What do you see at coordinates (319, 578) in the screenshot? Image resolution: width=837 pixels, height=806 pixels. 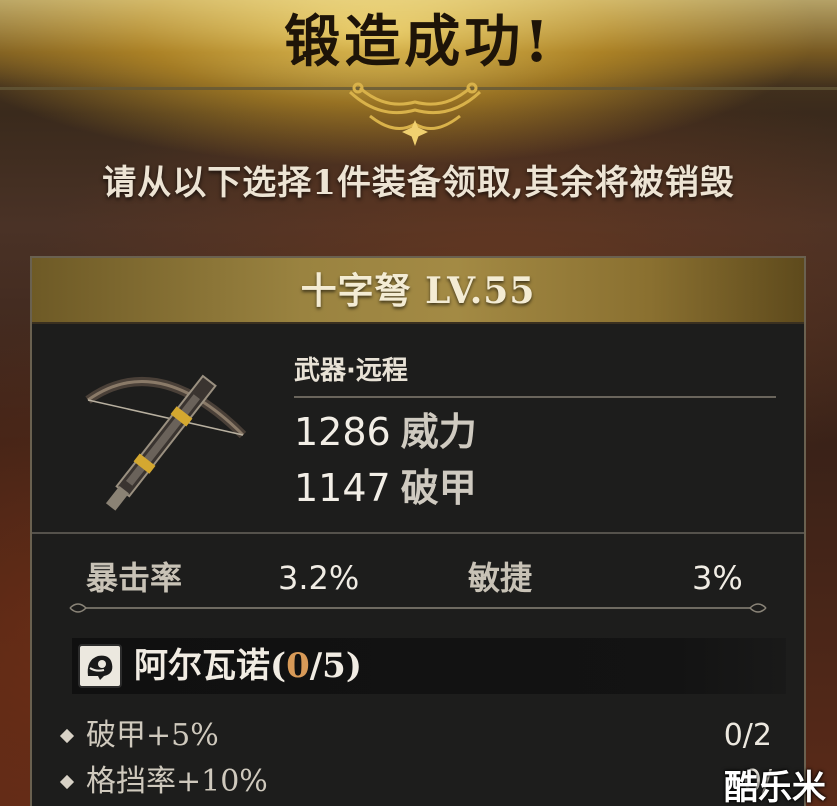 I see `attr-crit-value: 3.2%` at bounding box center [319, 578].